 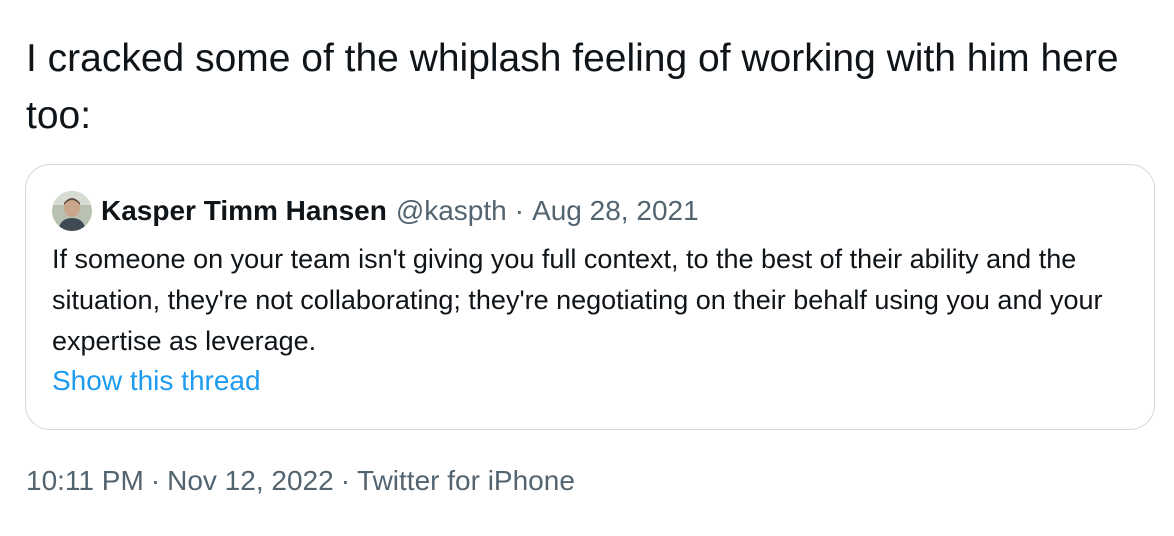 What do you see at coordinates (451, 210) in the screenshot?
I see `quoted-author-handle: @kaspth` at bounding box center [451, 210].